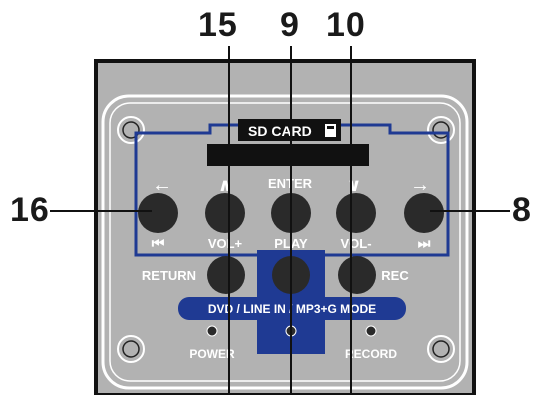  What do you see at coordinates (371, 354) in the screenshot?
I see `record-label: RECORD` at bounding box center [371, 354].